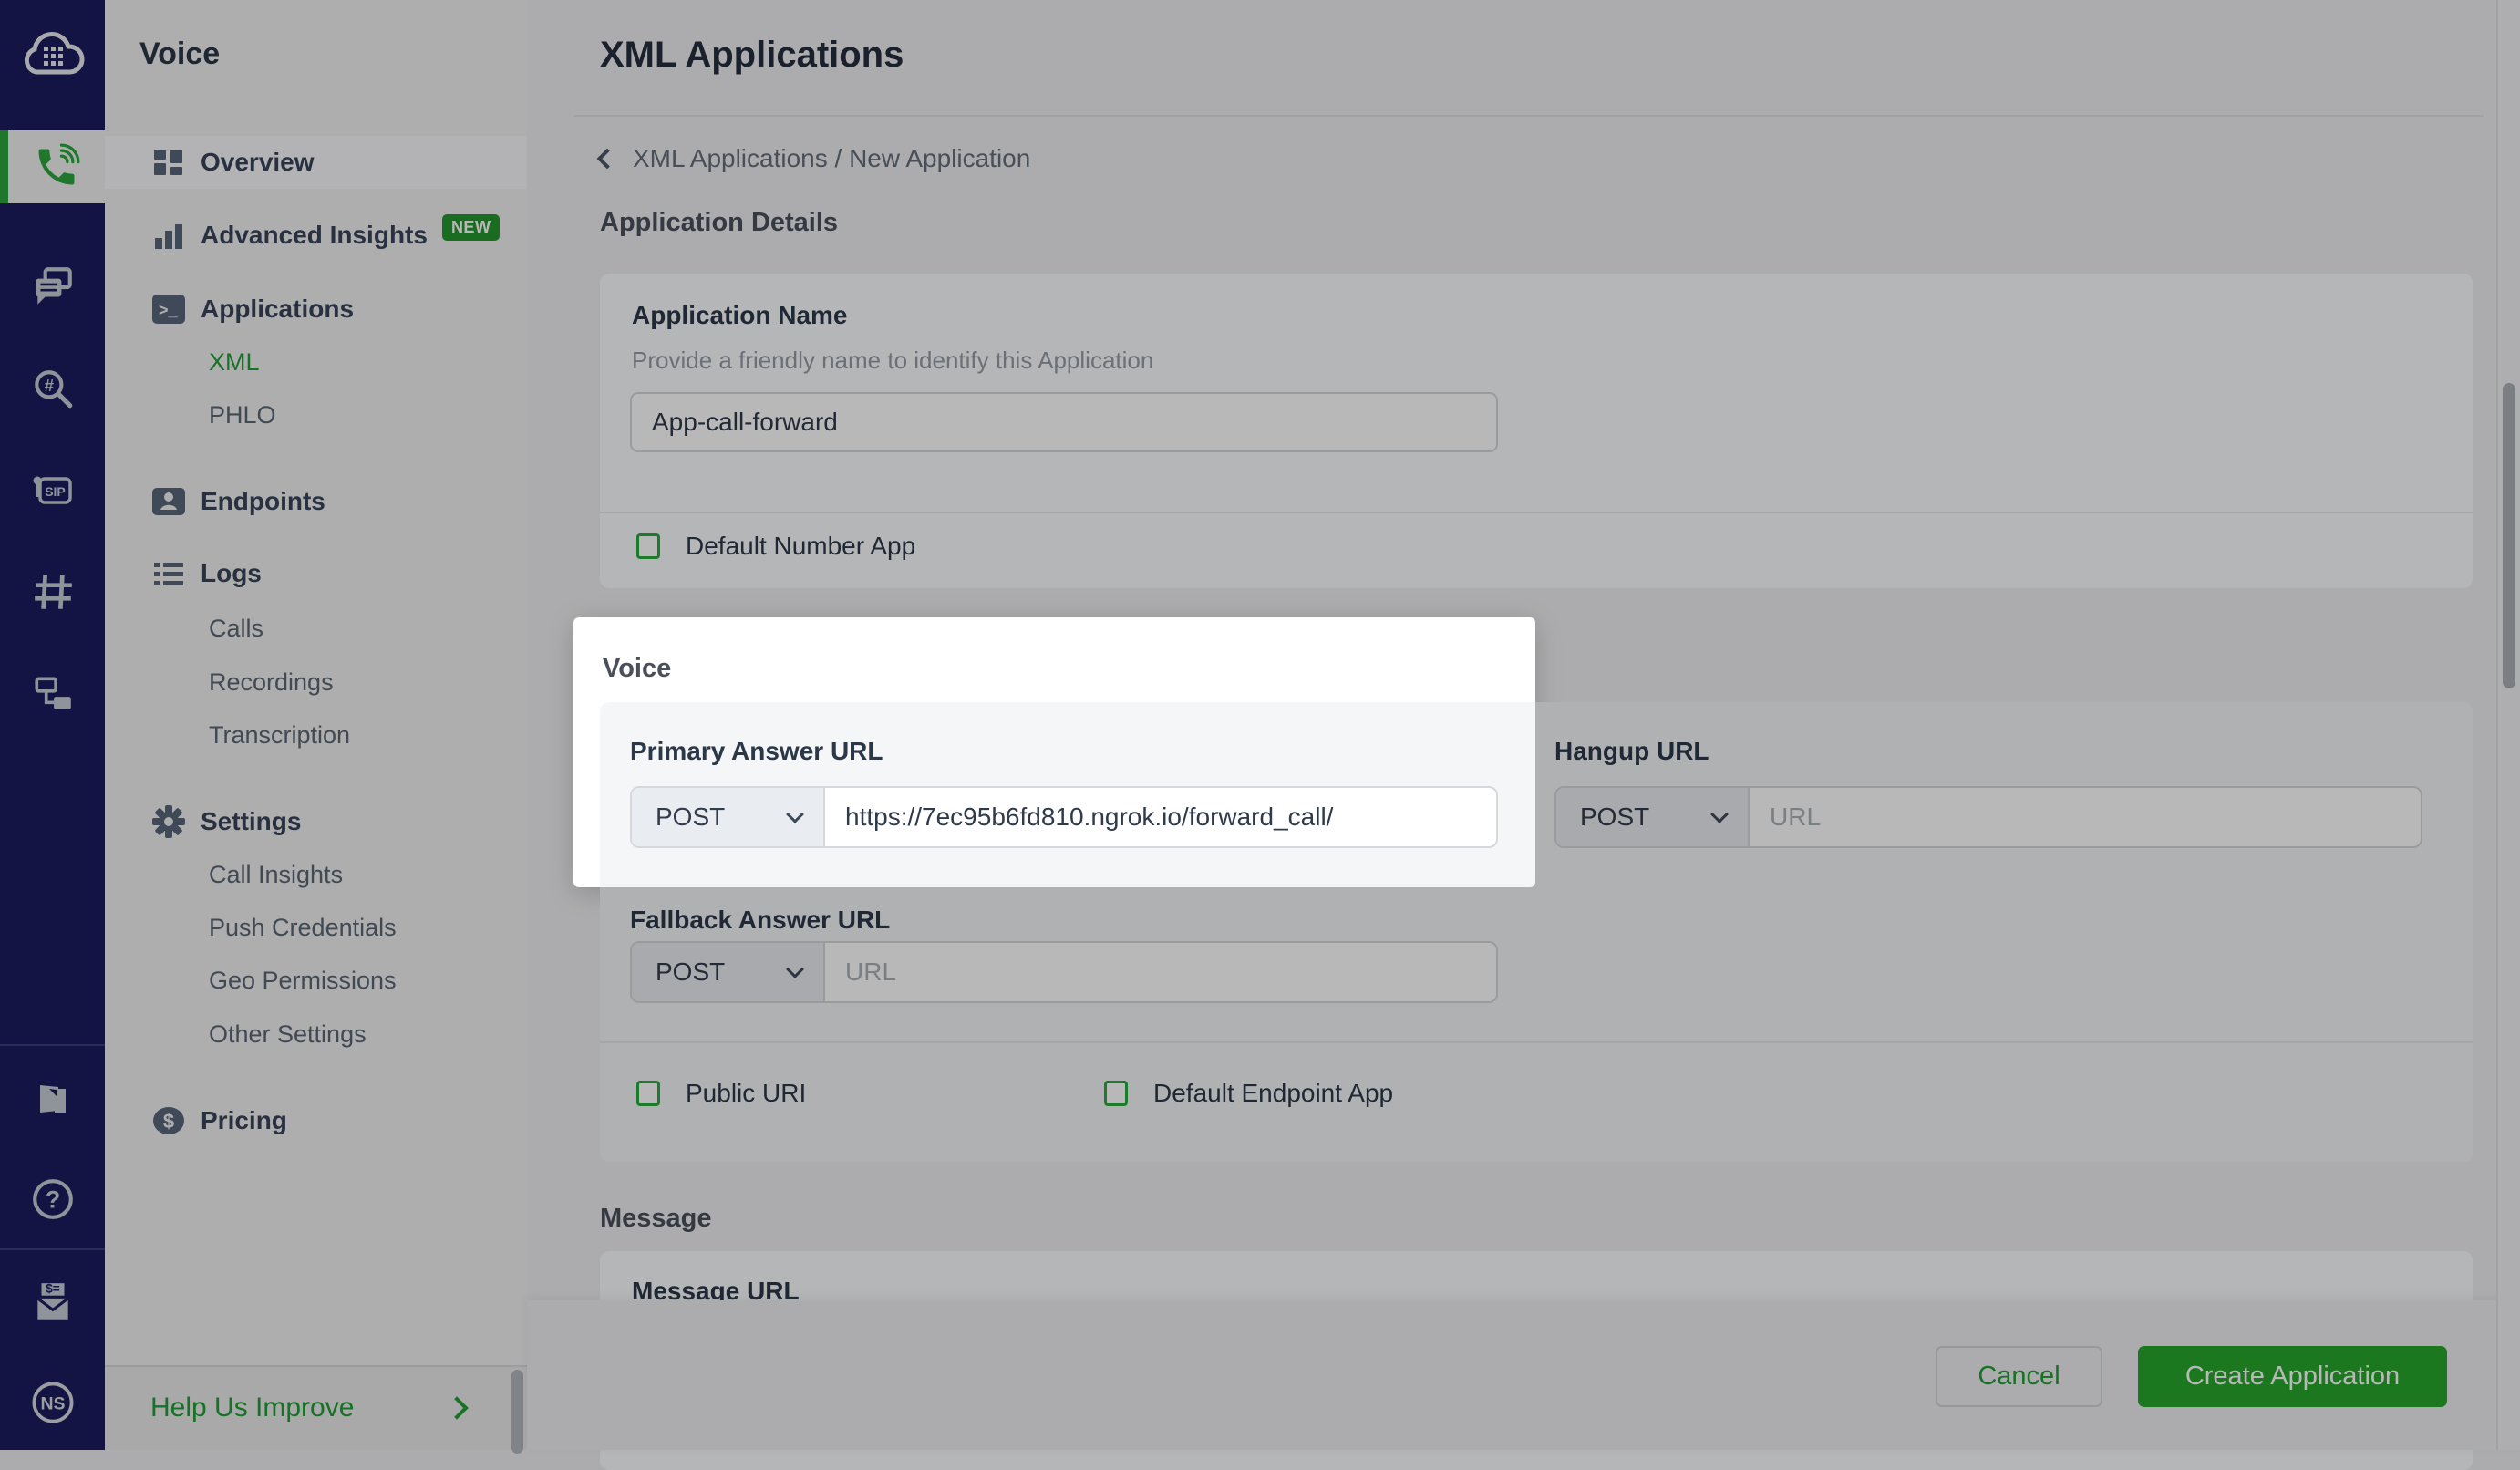 This screenshot has width=2520, height=1470. I want to click on dollar-circle-icon: $, so click(168, 1121).